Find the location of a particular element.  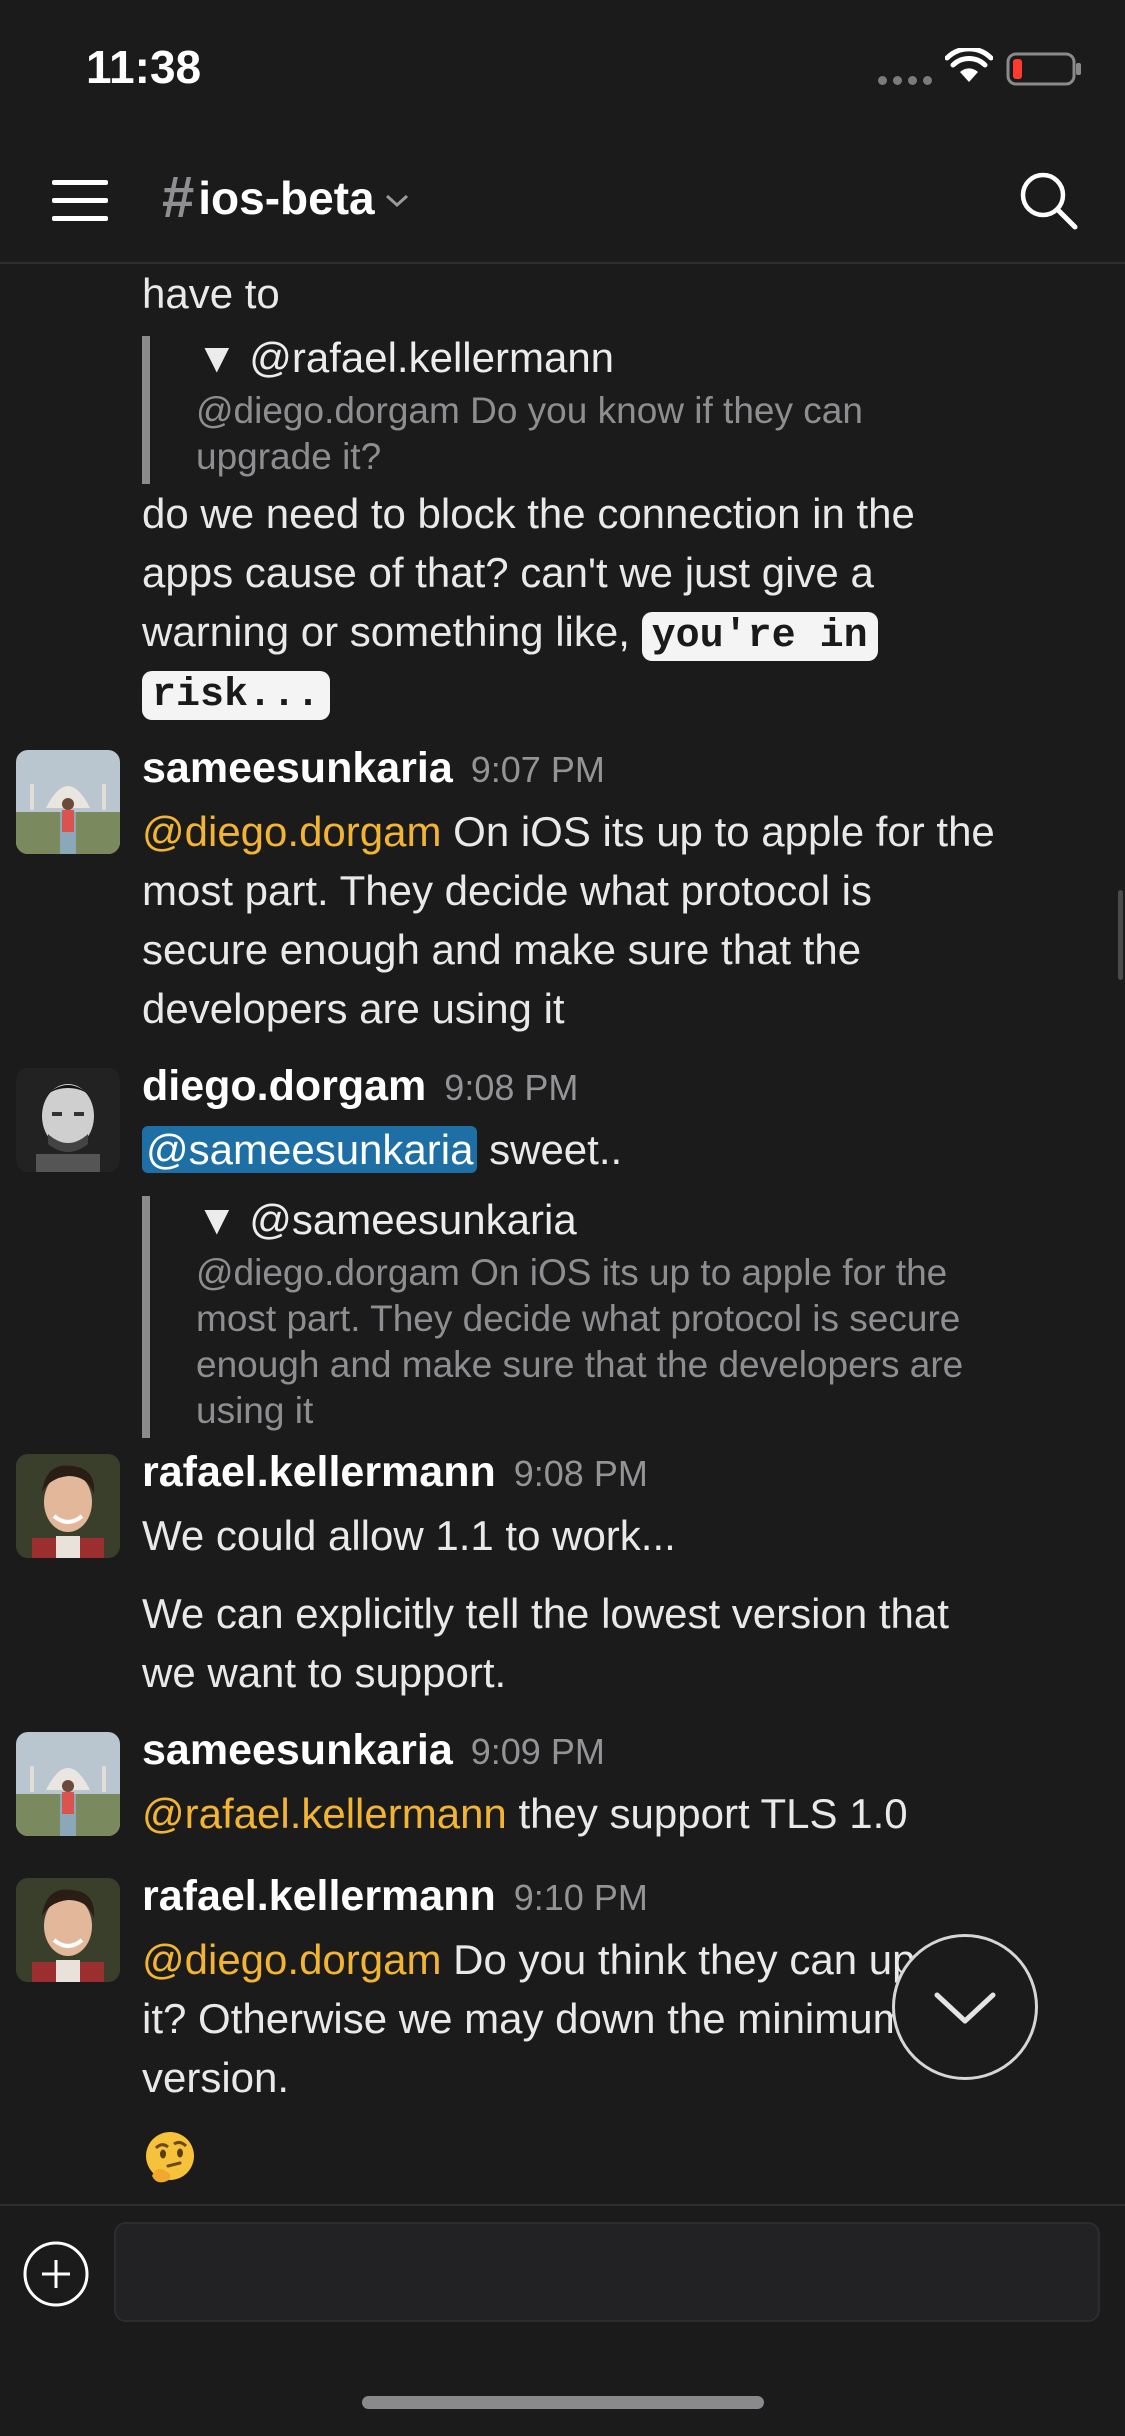

message-header: rafael.kellermann 9:10 PM is located at coordinates (395, 1896).